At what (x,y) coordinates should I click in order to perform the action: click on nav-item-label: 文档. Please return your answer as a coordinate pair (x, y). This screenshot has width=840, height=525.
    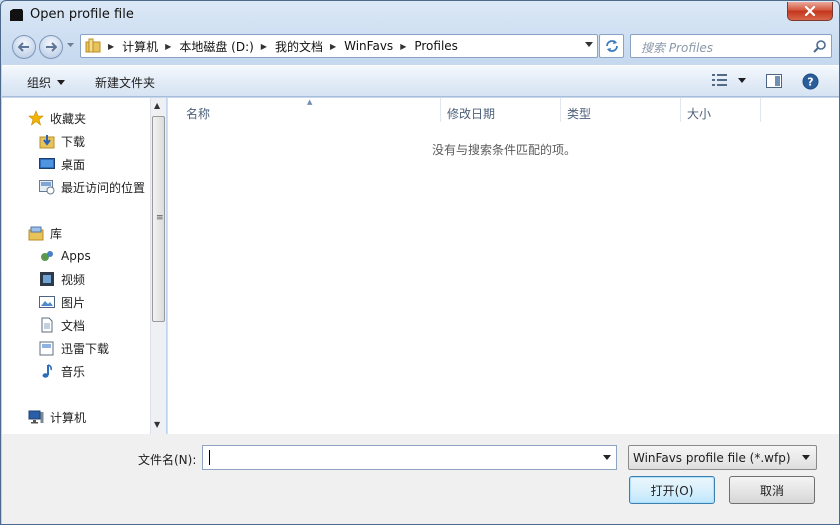
    Looking at the image, I should click on (73, 325).